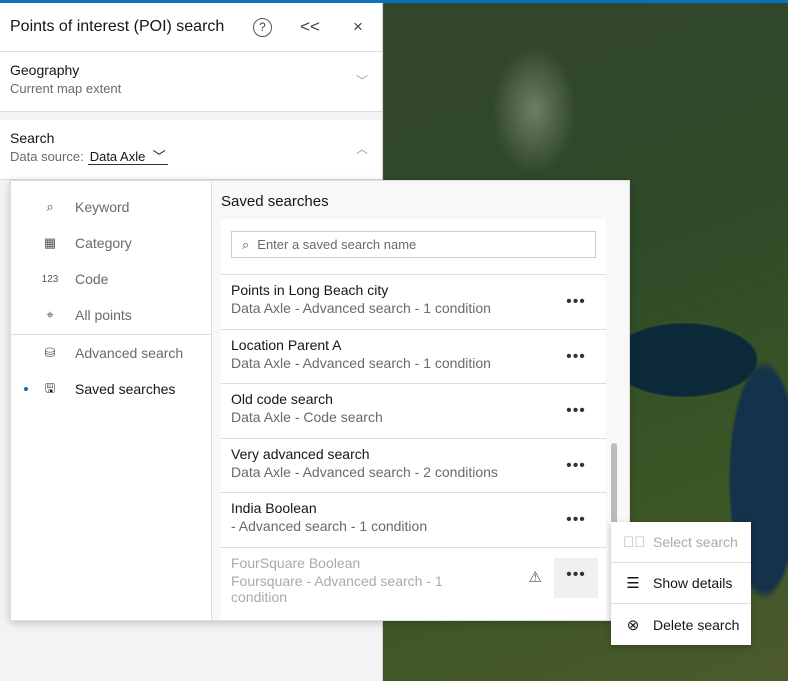  I want to click on item-name: Old code search, so click(282, 399).